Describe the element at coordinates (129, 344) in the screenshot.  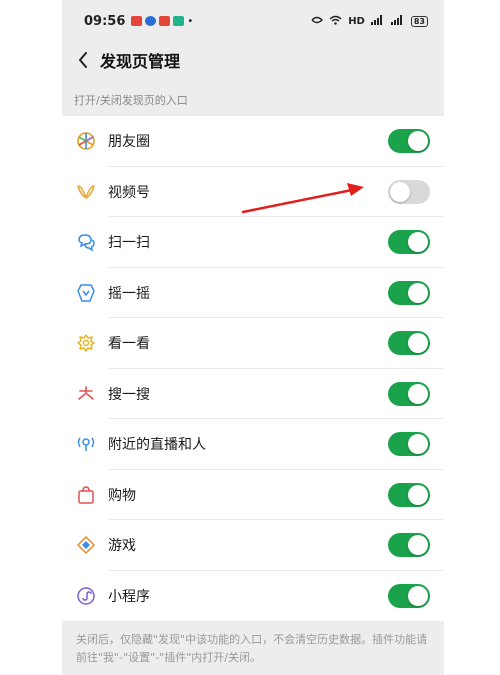
I see `list-item-label: 看一看` at that location.